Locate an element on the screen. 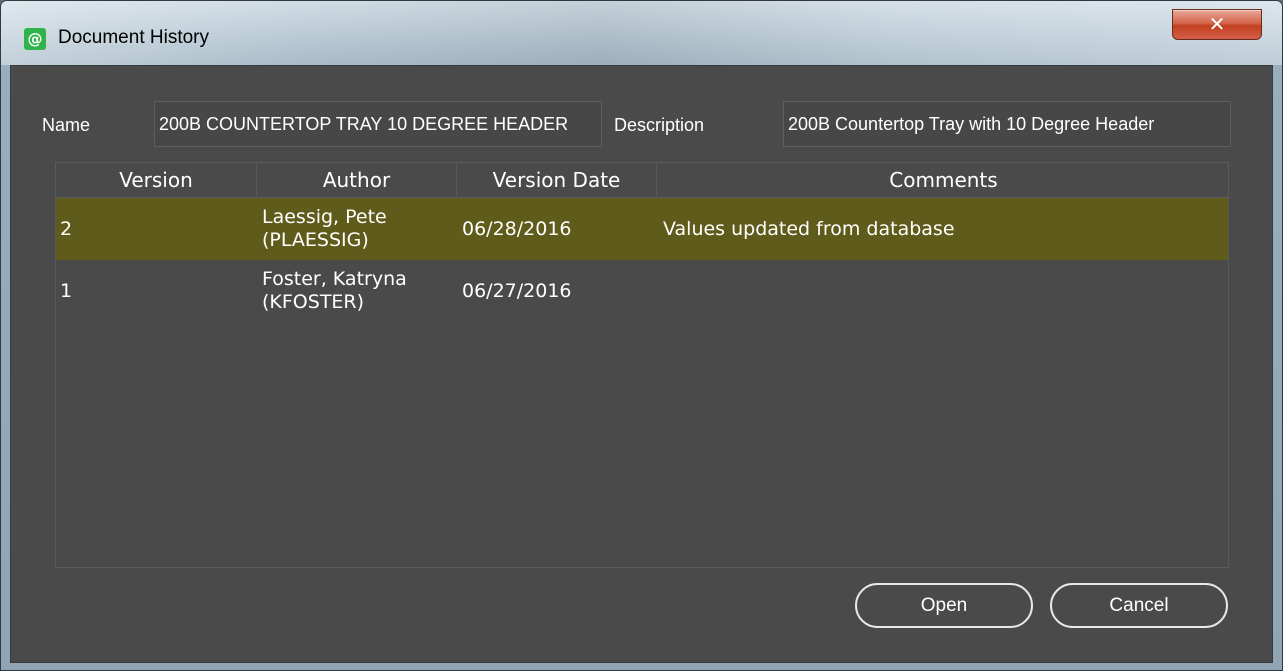 The image size is (1283, 671). date-cell: 06/27/2016 is located at coordinates (517, 291).